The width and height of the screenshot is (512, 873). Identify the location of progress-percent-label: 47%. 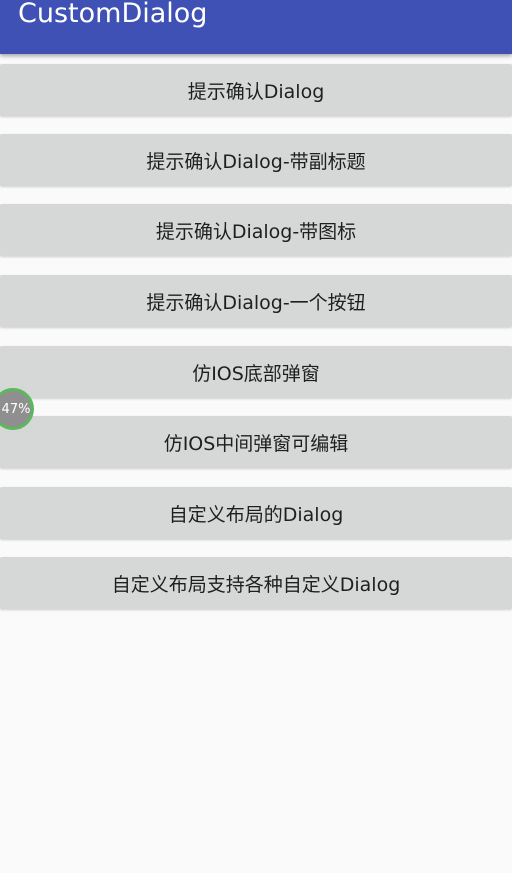
(16, 409).